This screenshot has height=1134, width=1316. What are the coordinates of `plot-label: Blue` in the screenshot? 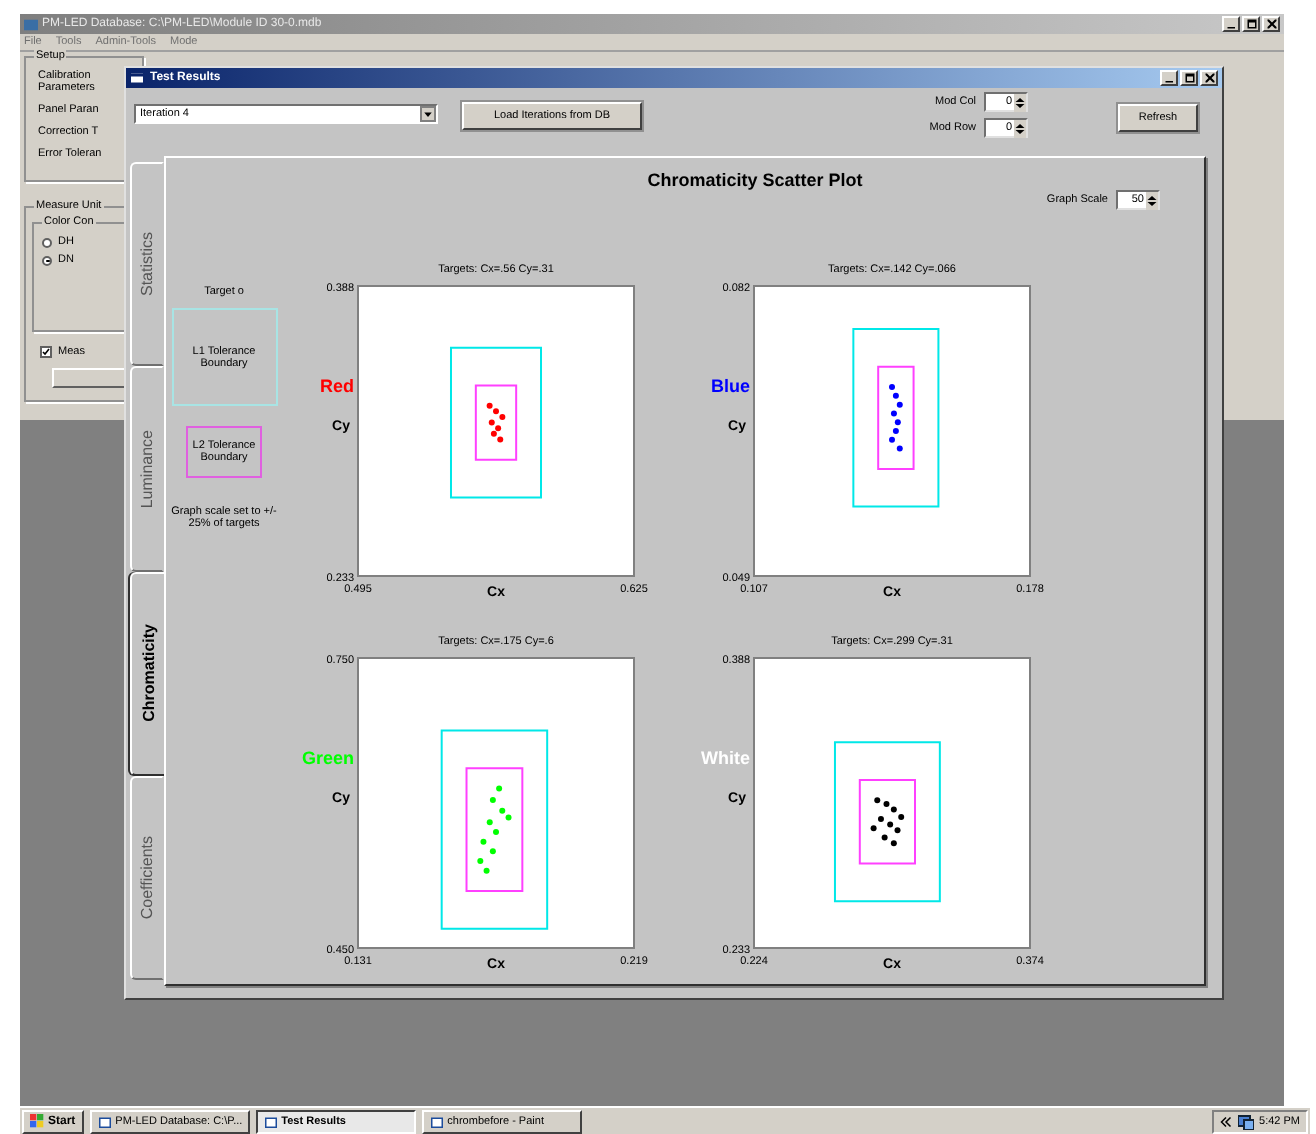 It's located at (730, 386).